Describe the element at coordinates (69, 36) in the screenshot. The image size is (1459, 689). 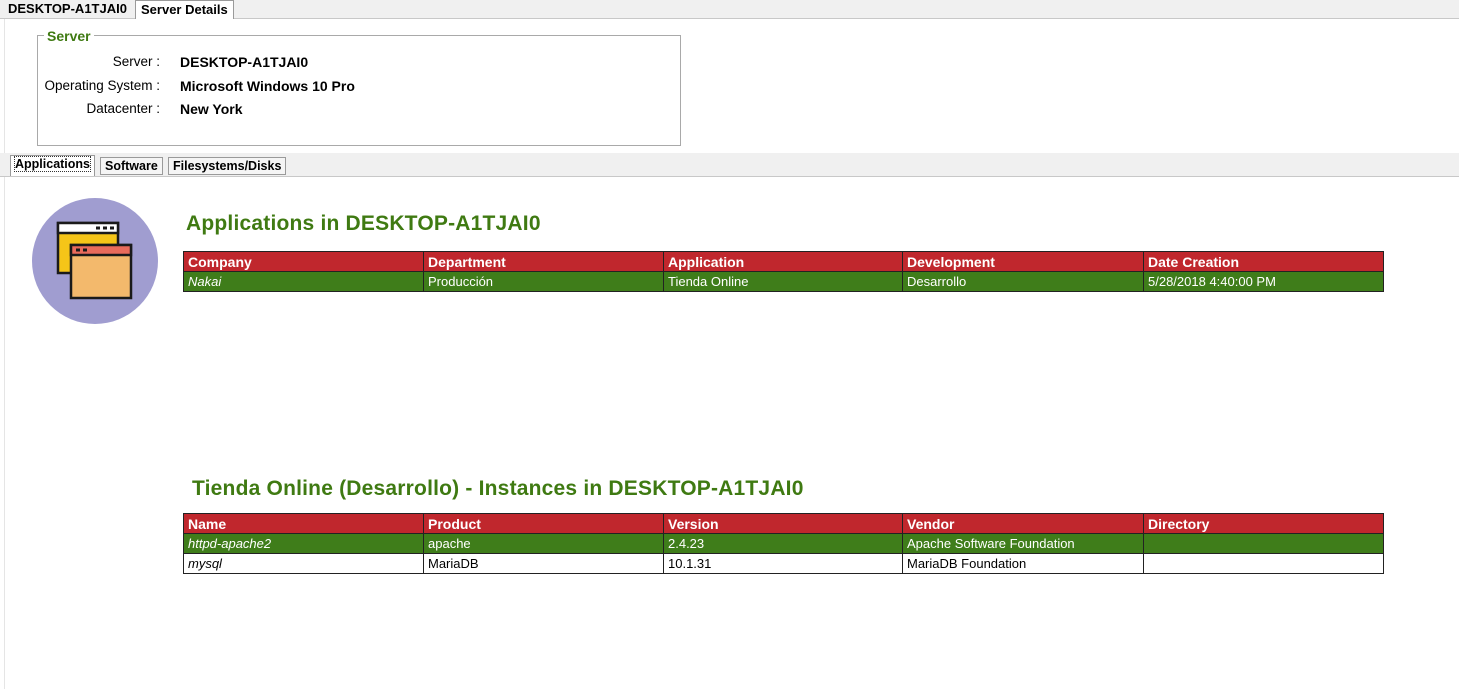
I see `server-groupbox-legend: Server` at that location.